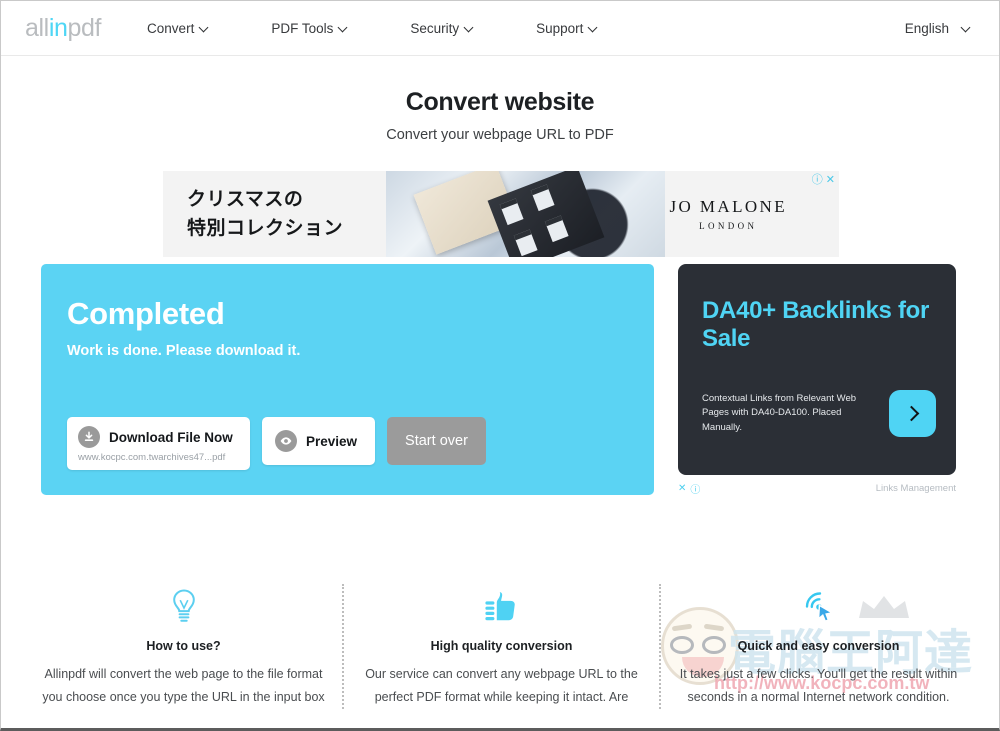 The height and width of the screenshot is (731, 1000). I want to click on logo-suffix: pdf, so click(84, 27).